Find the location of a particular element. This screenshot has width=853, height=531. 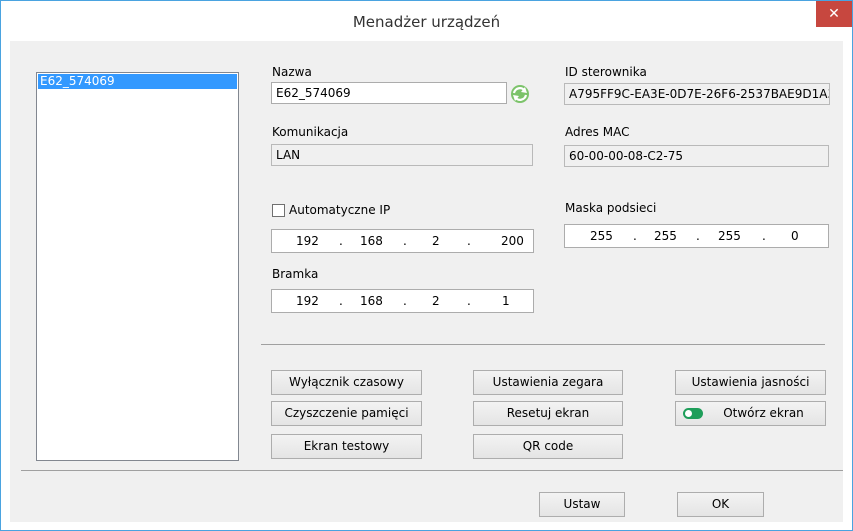

title-bar: Menadżer urządzeń ✕ is located at coordinates (426, 21).